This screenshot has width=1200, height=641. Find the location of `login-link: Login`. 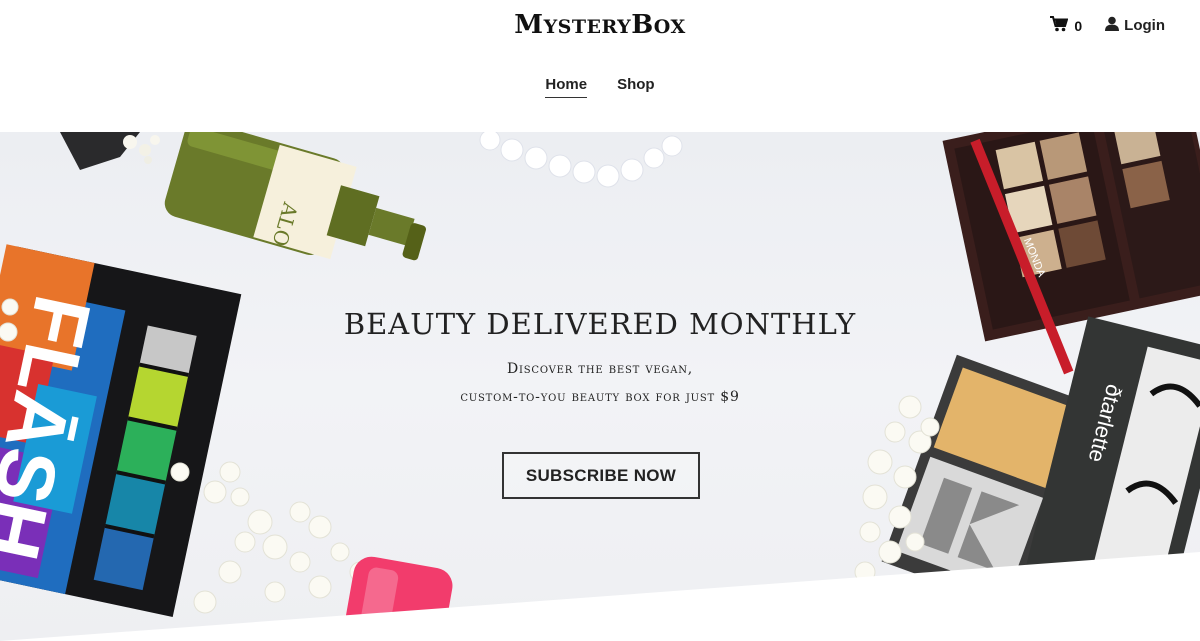

login-link: Login is located at coordinates (1134, 25).